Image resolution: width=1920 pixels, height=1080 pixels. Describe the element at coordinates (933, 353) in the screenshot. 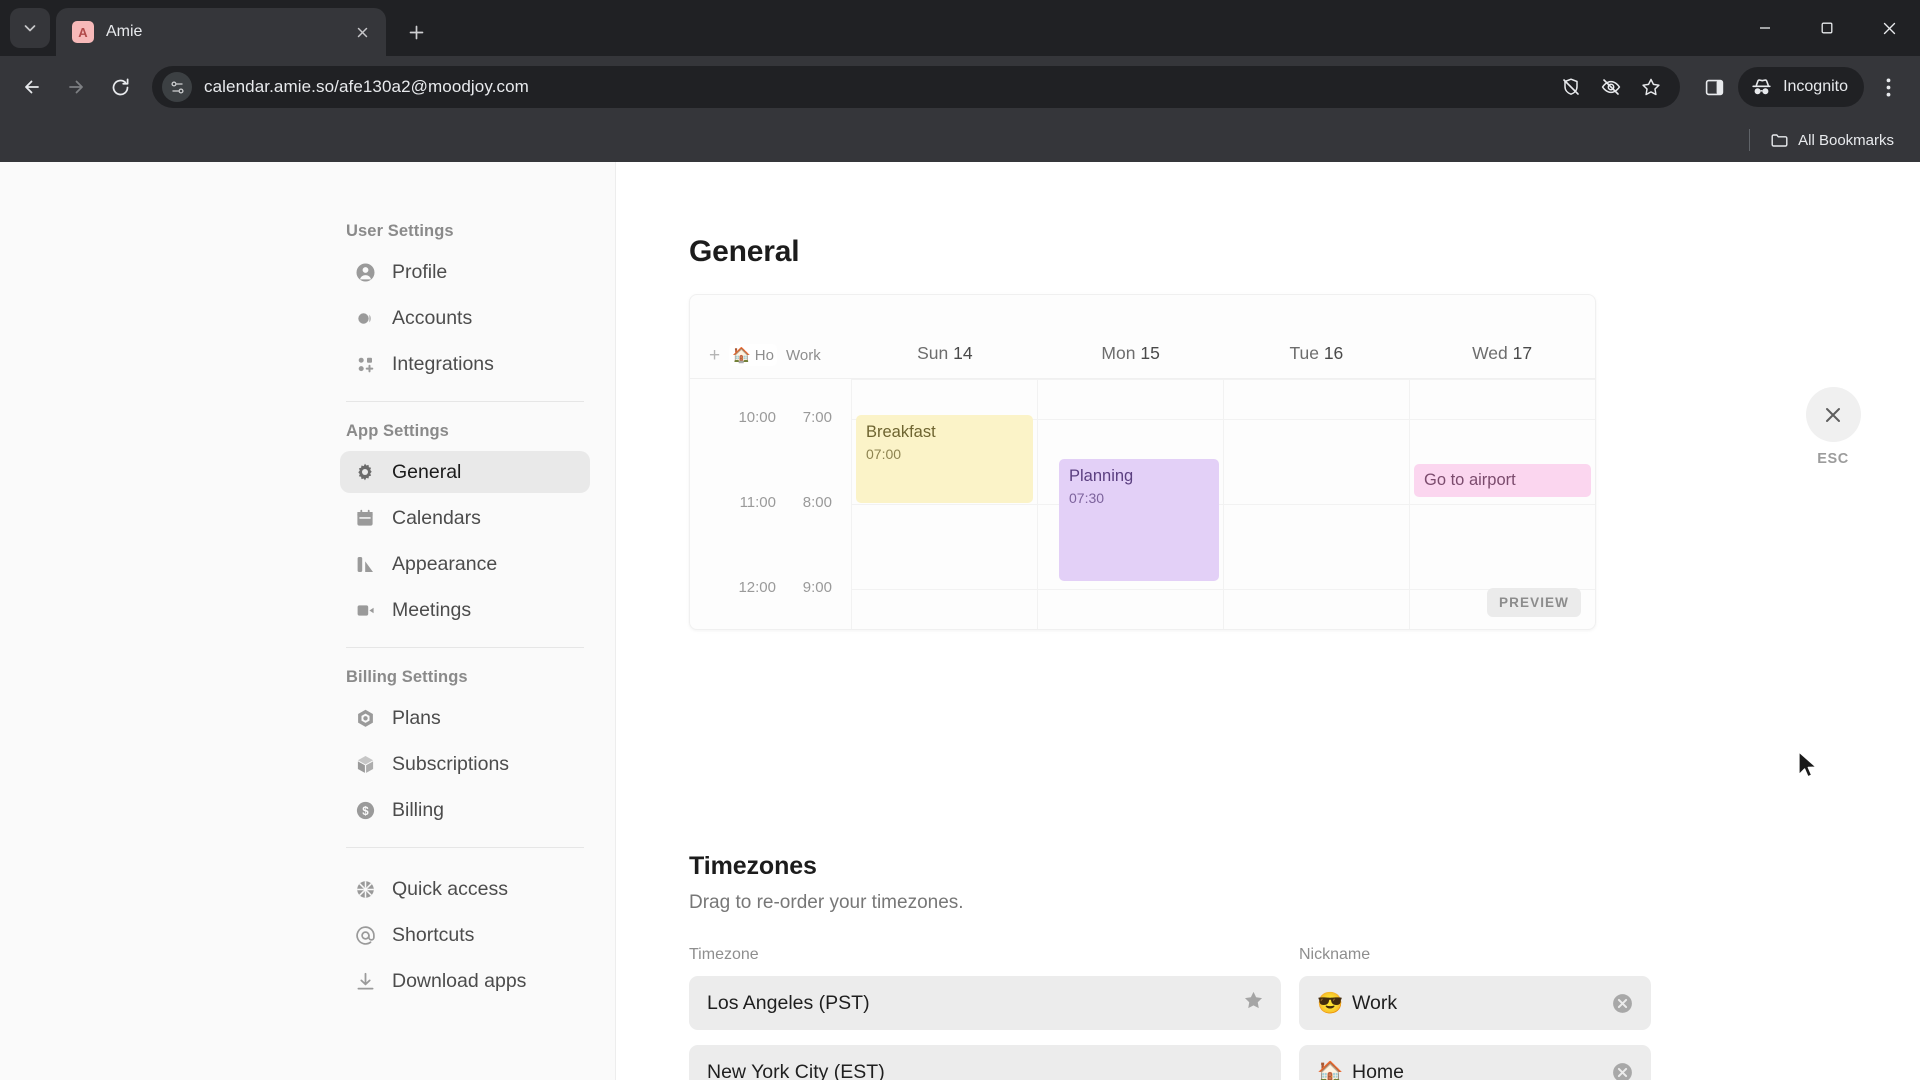

I see `day-name: Sun` at that location.